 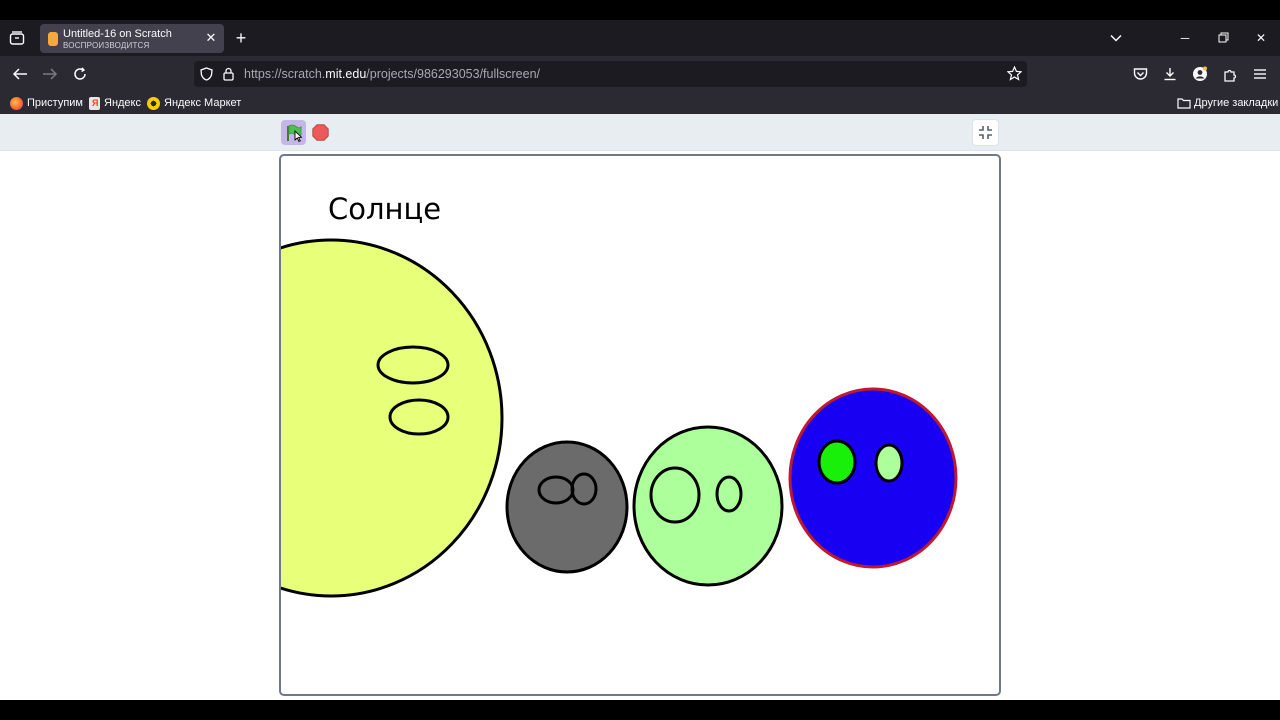 What do you see at coordinates (708, 506) in the screenshot?
I see `light-green-planet-sprite` at bounding box center [708, 506].